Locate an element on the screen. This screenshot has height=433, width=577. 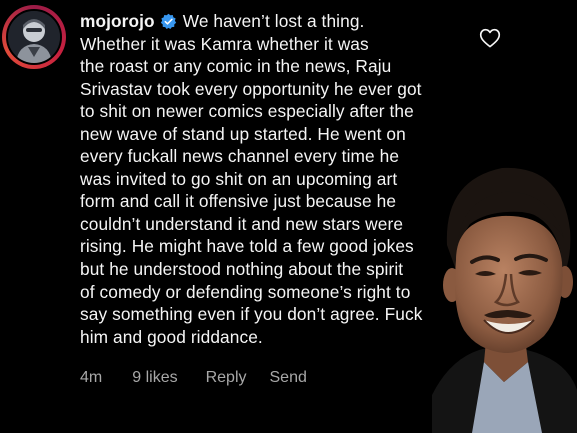
reply-button: Reply is located at coordinates (226, 378).